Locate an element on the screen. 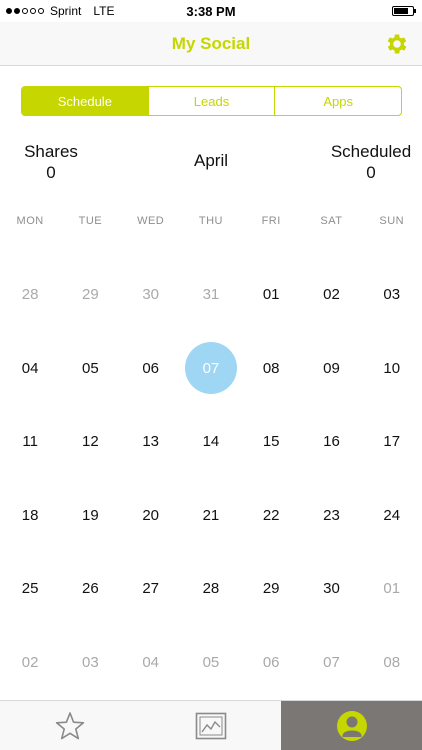 The width and height of the screenshot is (422, 750). tab-leads: Leads is located at coordinates (211, 101).